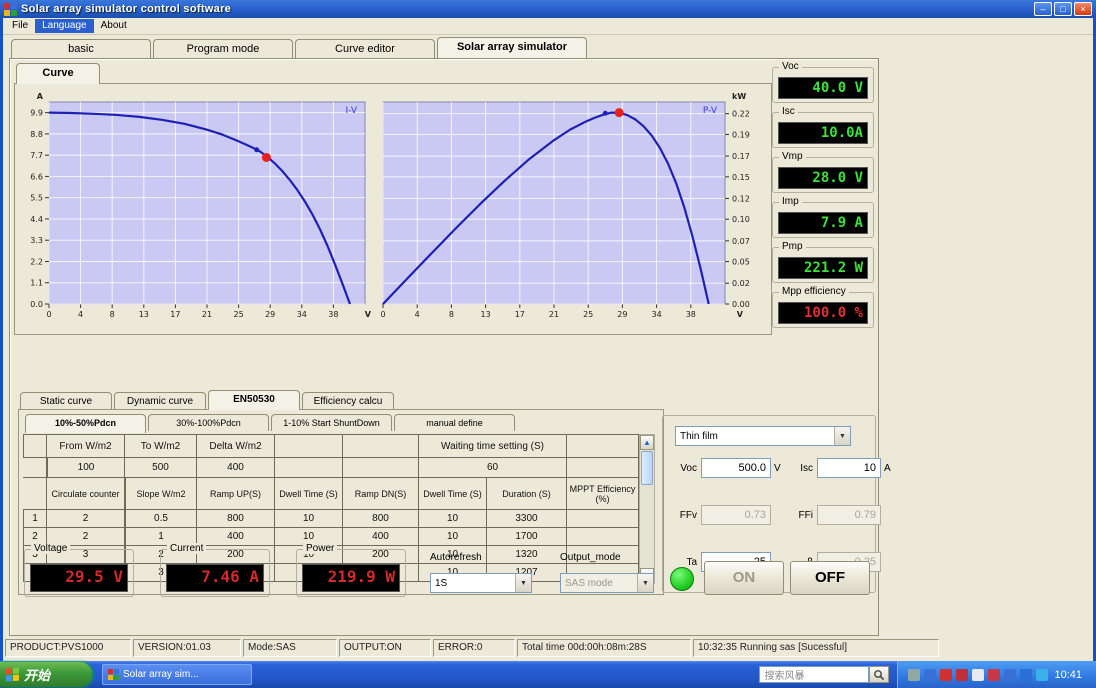 The image size is (1096, 688). I want to click on menu-item-language: Language, so click(64, 26).